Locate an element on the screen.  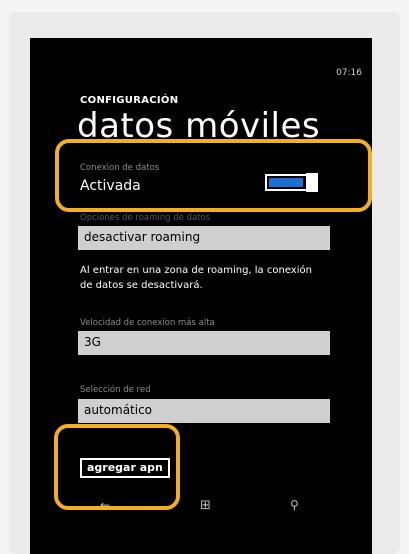
search-icon: ⚲ is located at coordinates (294, 505).